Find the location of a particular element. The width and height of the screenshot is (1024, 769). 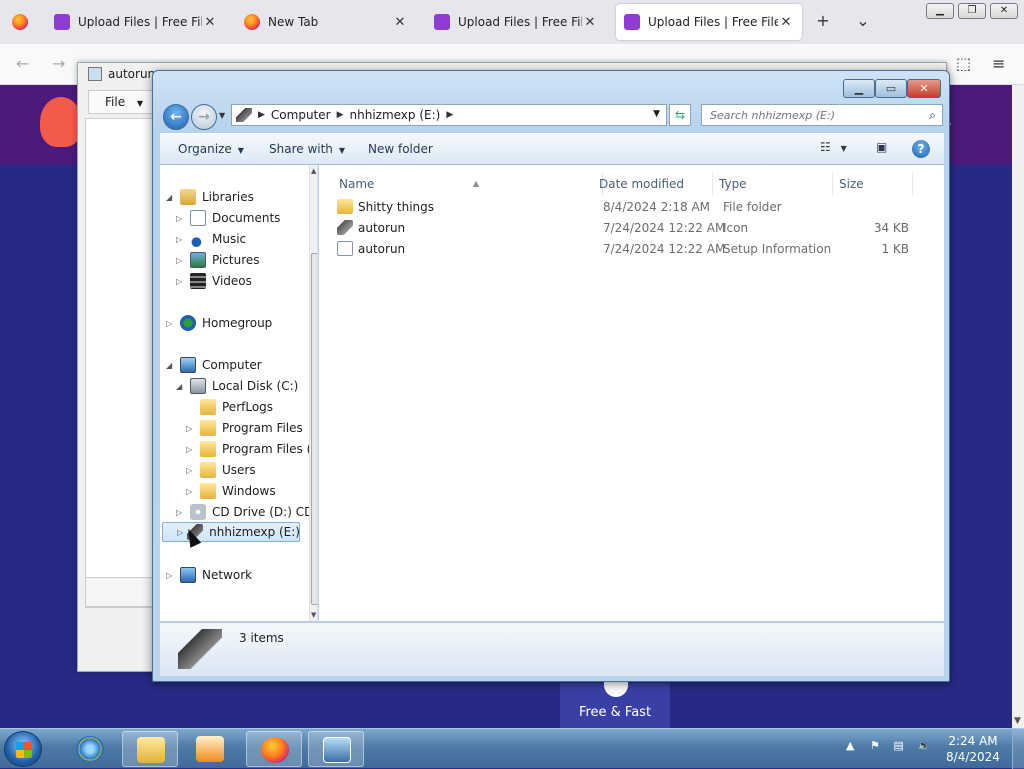

browser-minimize-button: ▁ is located at coordinates (940, 11).